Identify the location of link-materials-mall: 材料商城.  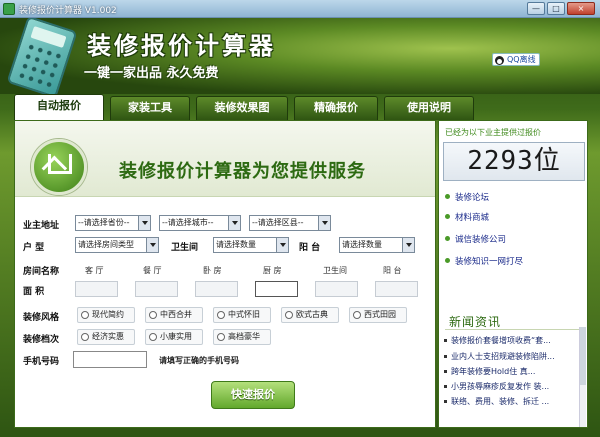
(467, 217).